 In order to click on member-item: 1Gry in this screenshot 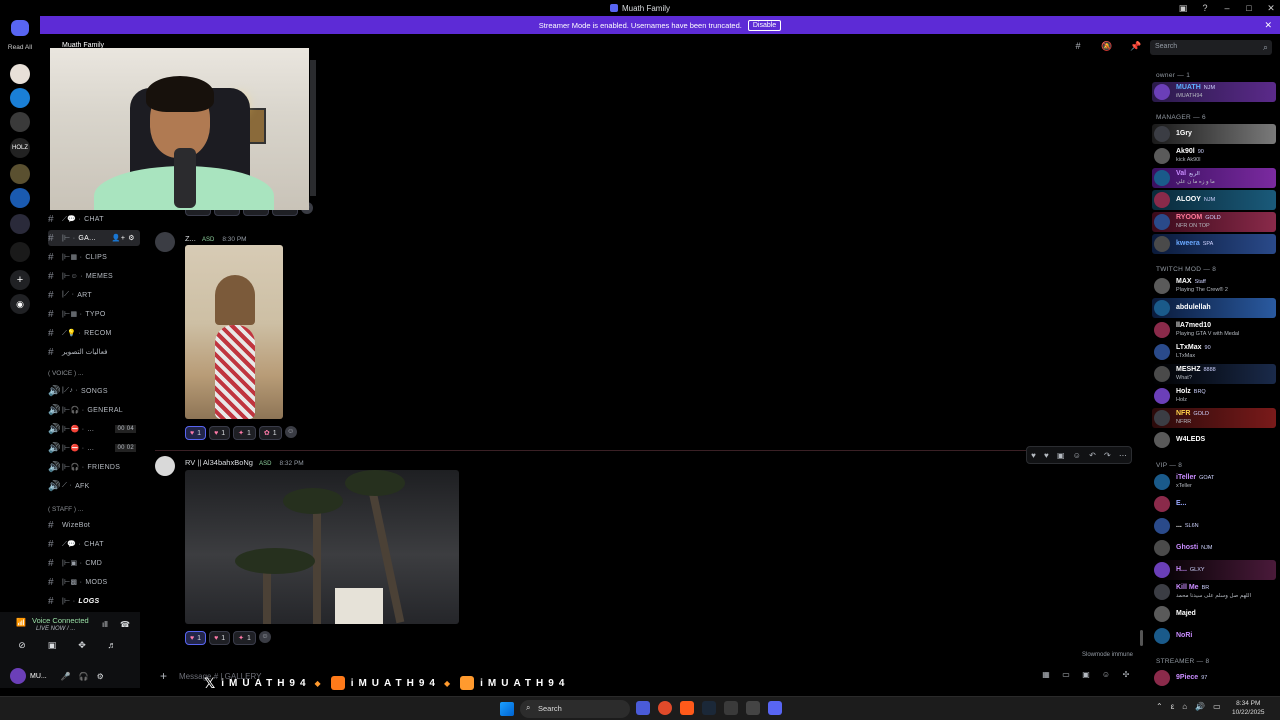, I will do `click(1214, 134)`.